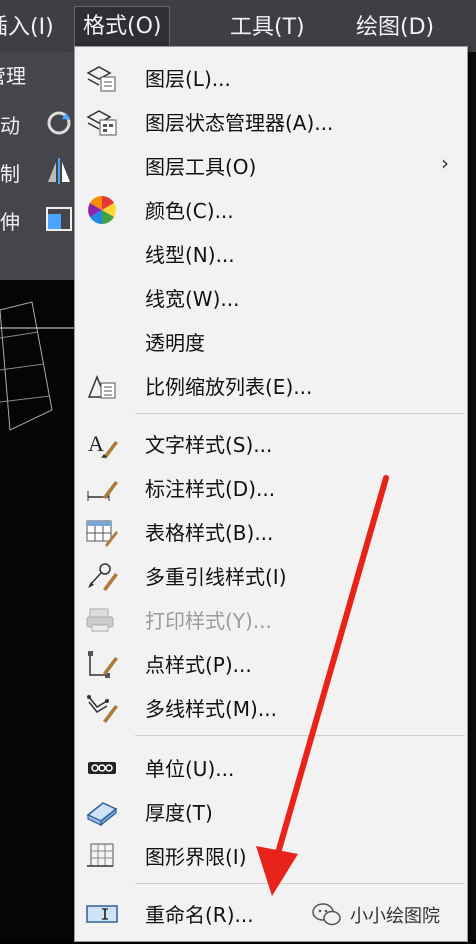 The height and width of the screenshot is (944, 476). I want to click on svg-text: A, so click(96, 443).